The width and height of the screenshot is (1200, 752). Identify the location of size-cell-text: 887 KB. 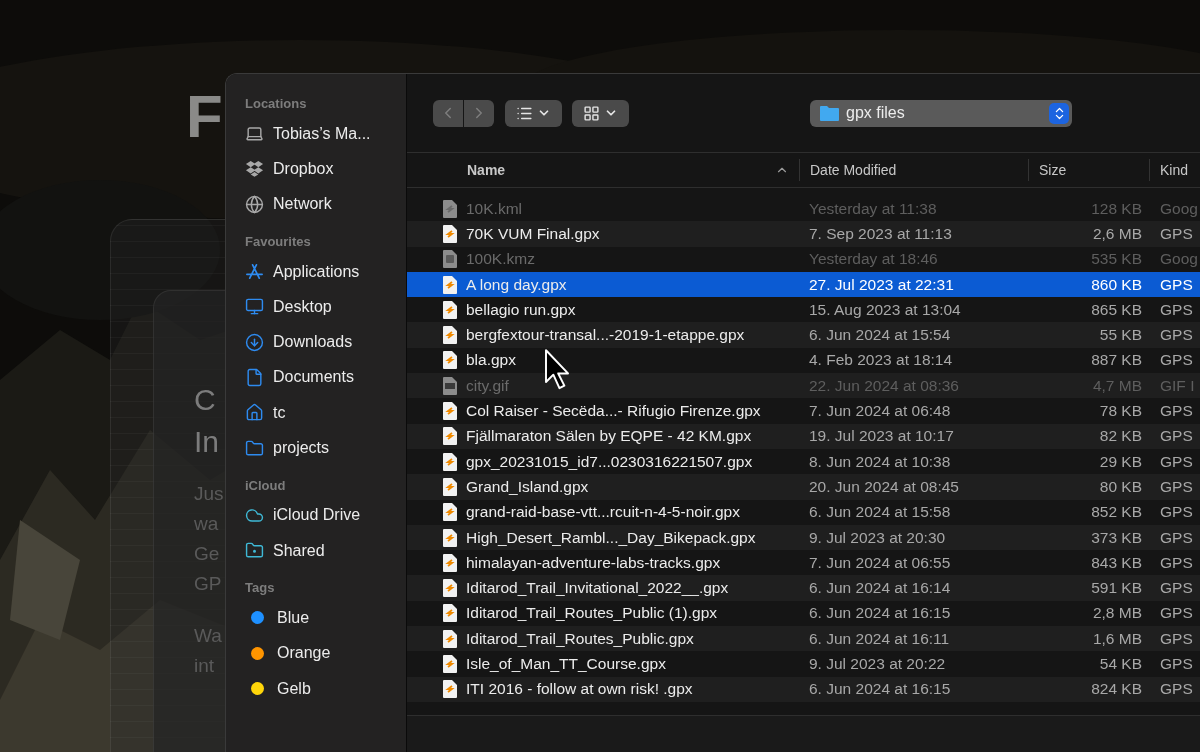
(1116, 360).